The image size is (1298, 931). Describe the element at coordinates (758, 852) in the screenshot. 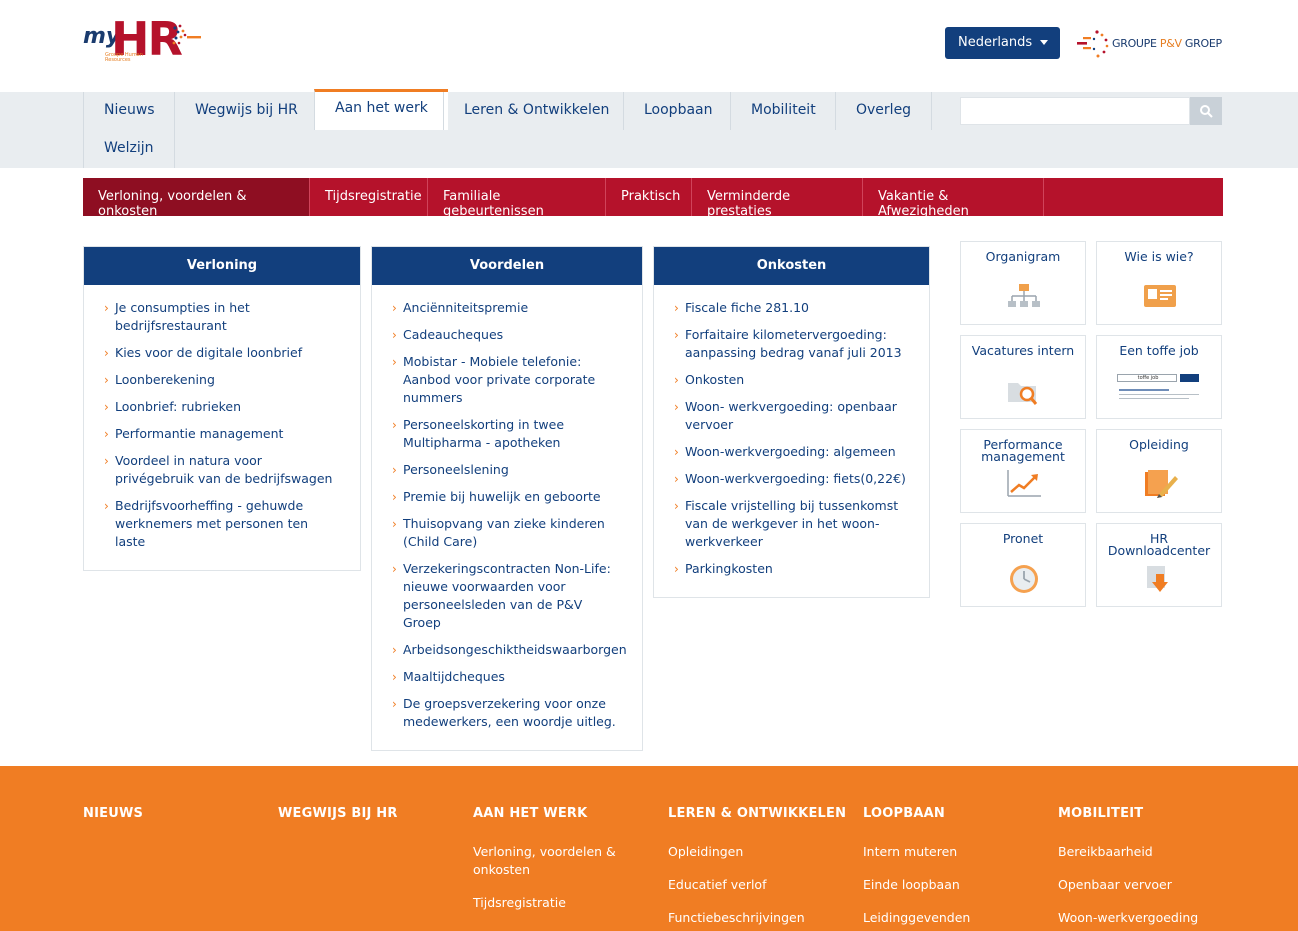

I see `footer-link: Opleidingen` at that location.